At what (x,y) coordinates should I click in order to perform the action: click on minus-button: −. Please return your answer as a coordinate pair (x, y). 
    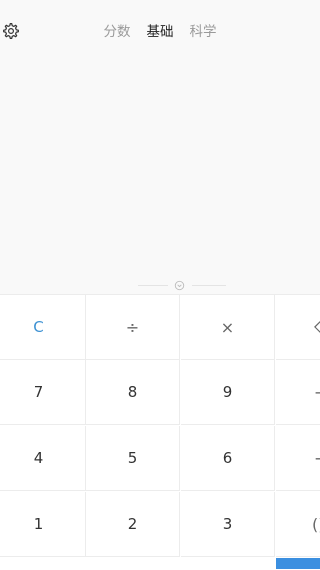
    Looking at the image, I should click on (298, 392).